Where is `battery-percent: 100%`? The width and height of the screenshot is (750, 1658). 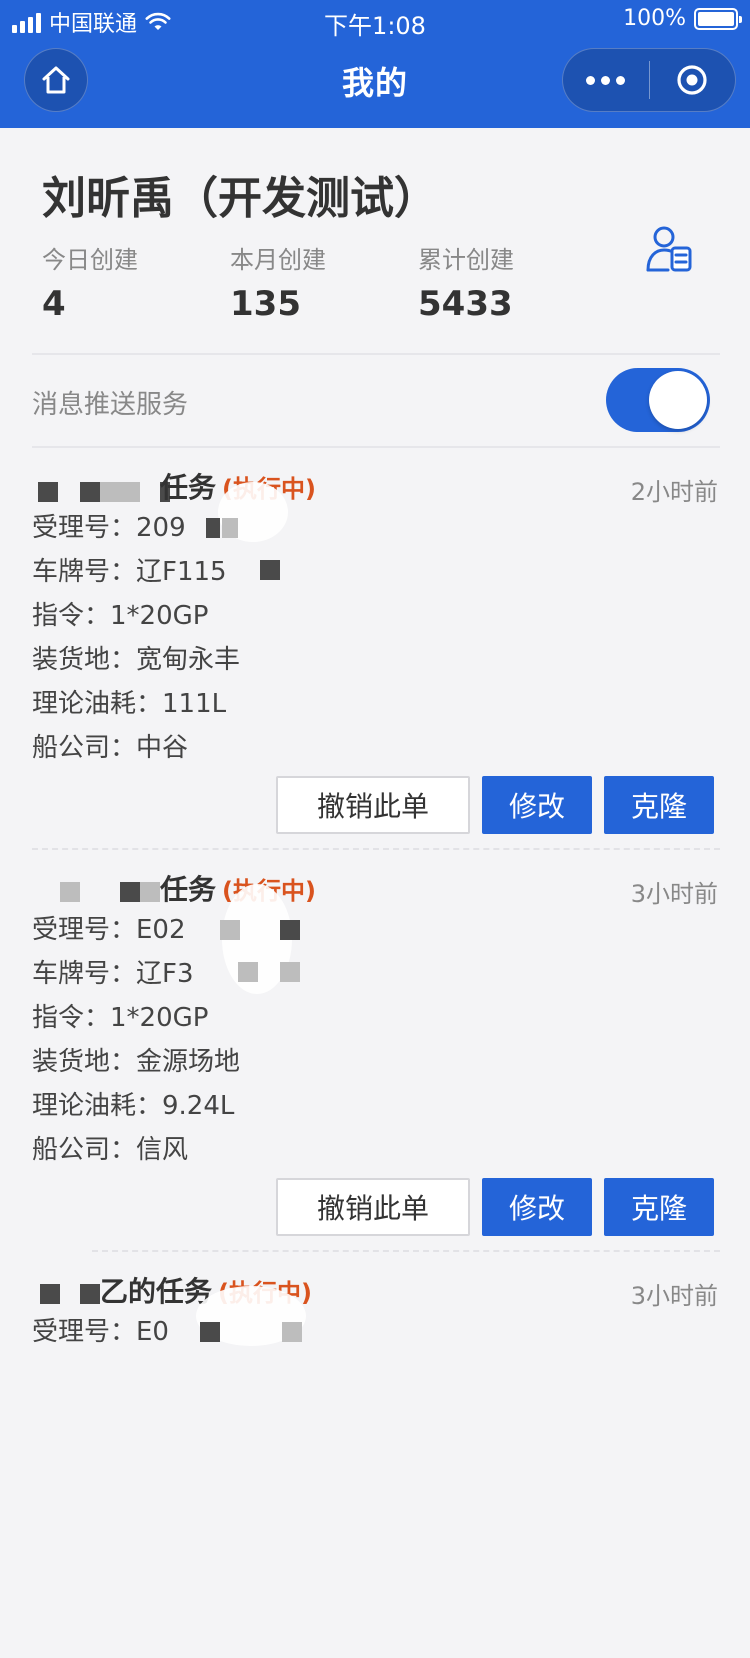 battery-percent: 100% is located at coordinates (654, 18).